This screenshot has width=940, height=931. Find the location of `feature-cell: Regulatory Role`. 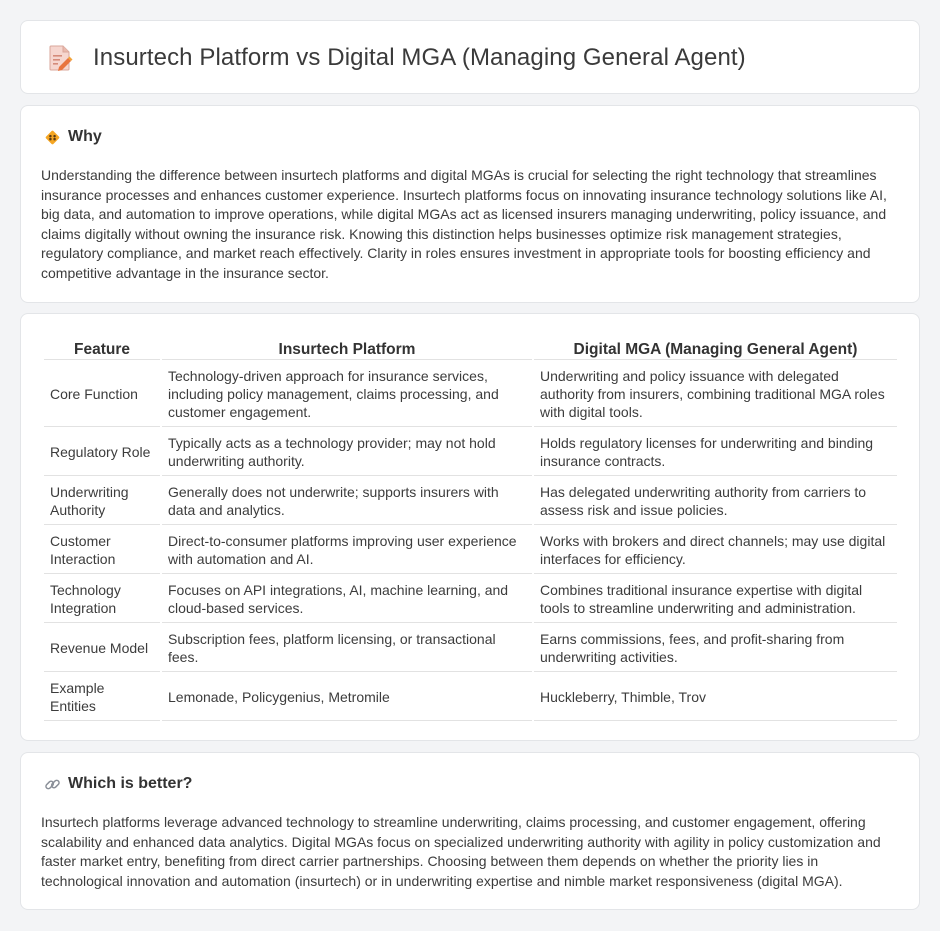

feature-cell: Regulatory Role is located at coordinates (102, 452).